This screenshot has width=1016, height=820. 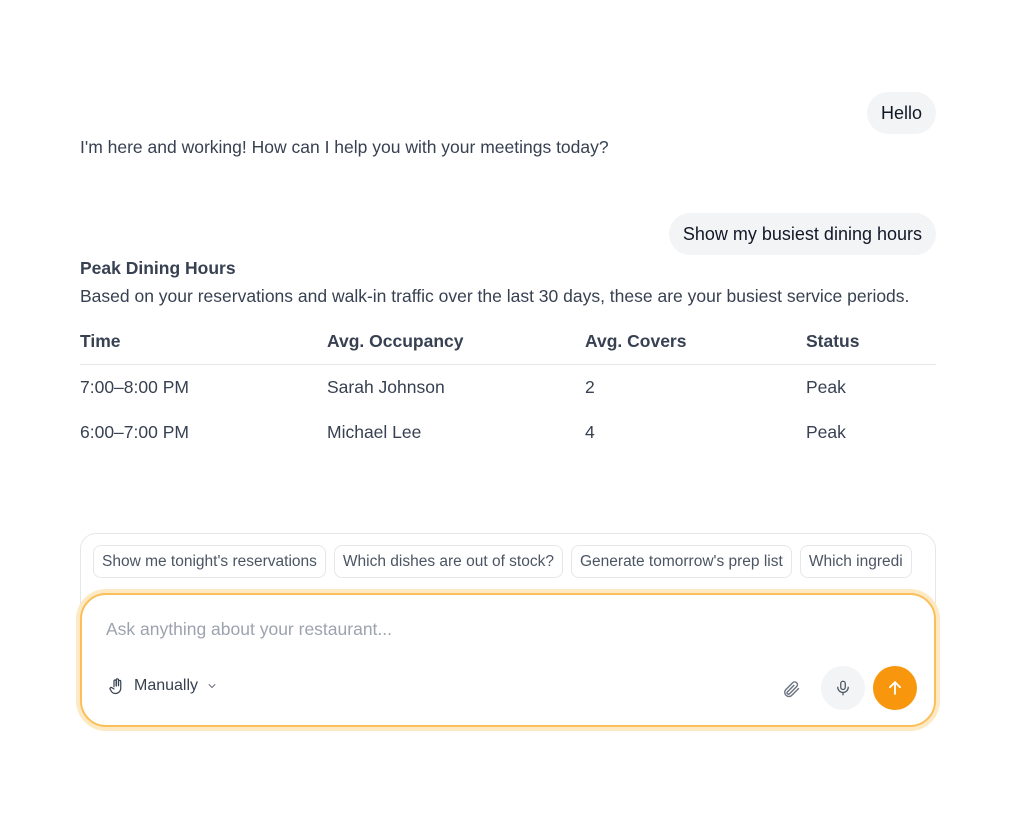 I want to click on answer-title: Peak Dining Hours, so click(x=158, y=268).